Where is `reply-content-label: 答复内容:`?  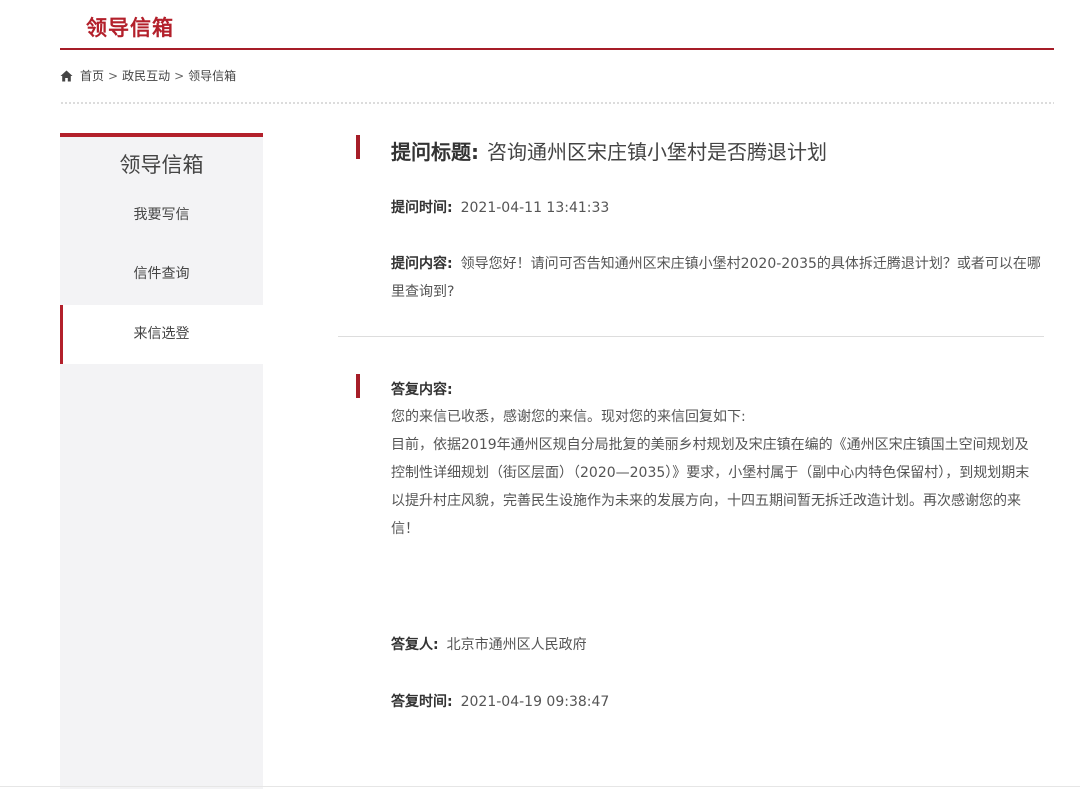 reply-content-label: 答复内容: is located at coordinates (422, 390).